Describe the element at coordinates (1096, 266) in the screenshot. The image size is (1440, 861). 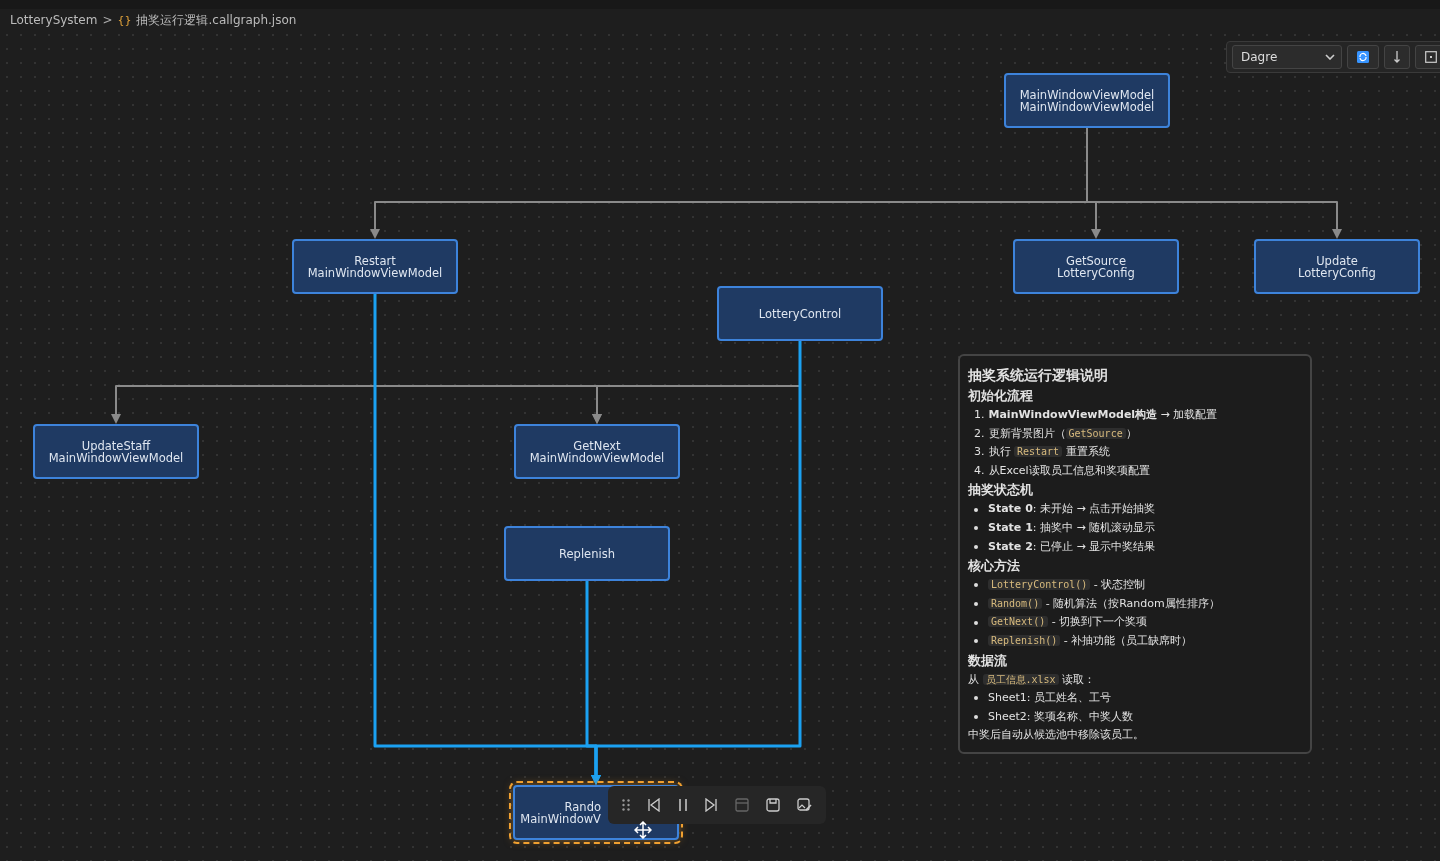
I see `graph-node: GetSource LotteryConfig` at that location.